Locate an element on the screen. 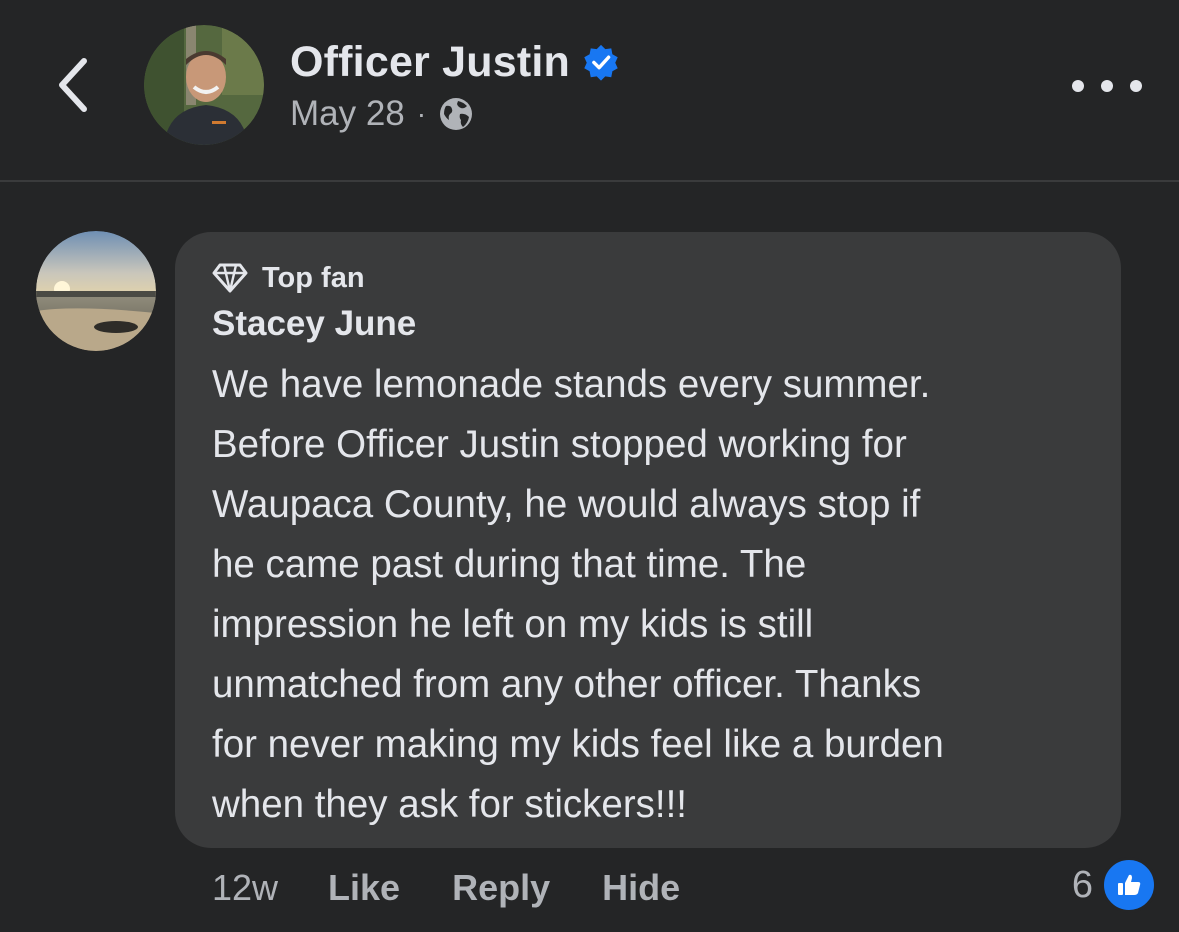 This screenshot has height=932, width=1179. like-reaction-badge is located at coordinates (1129, 885).